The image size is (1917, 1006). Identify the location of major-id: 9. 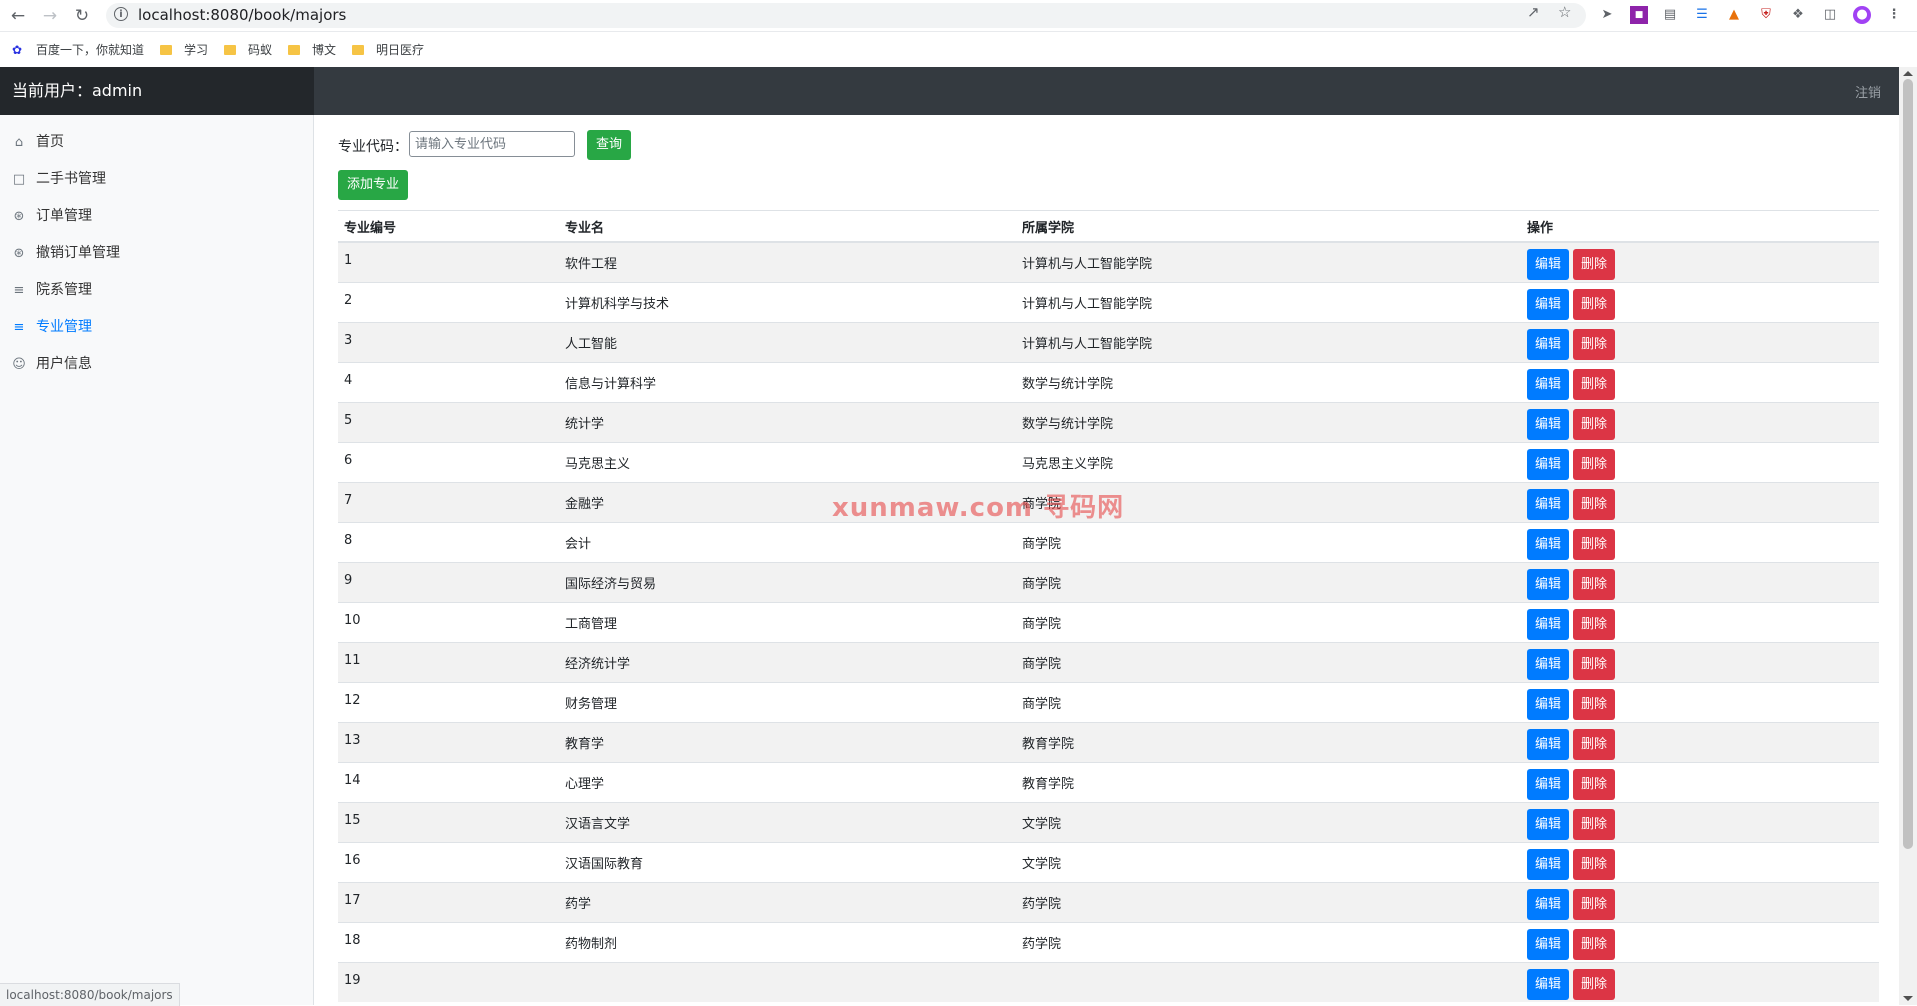
(348, 580).